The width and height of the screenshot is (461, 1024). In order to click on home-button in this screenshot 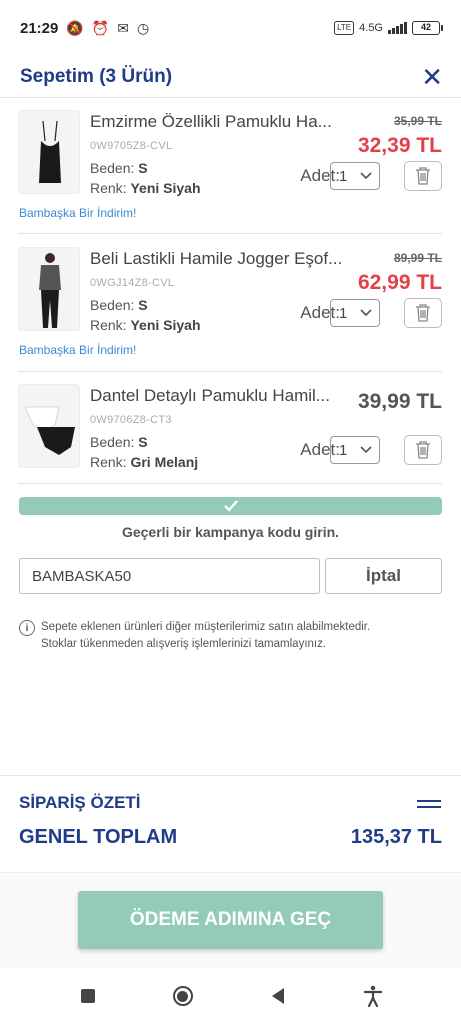, I will do `click(183, 996)`.